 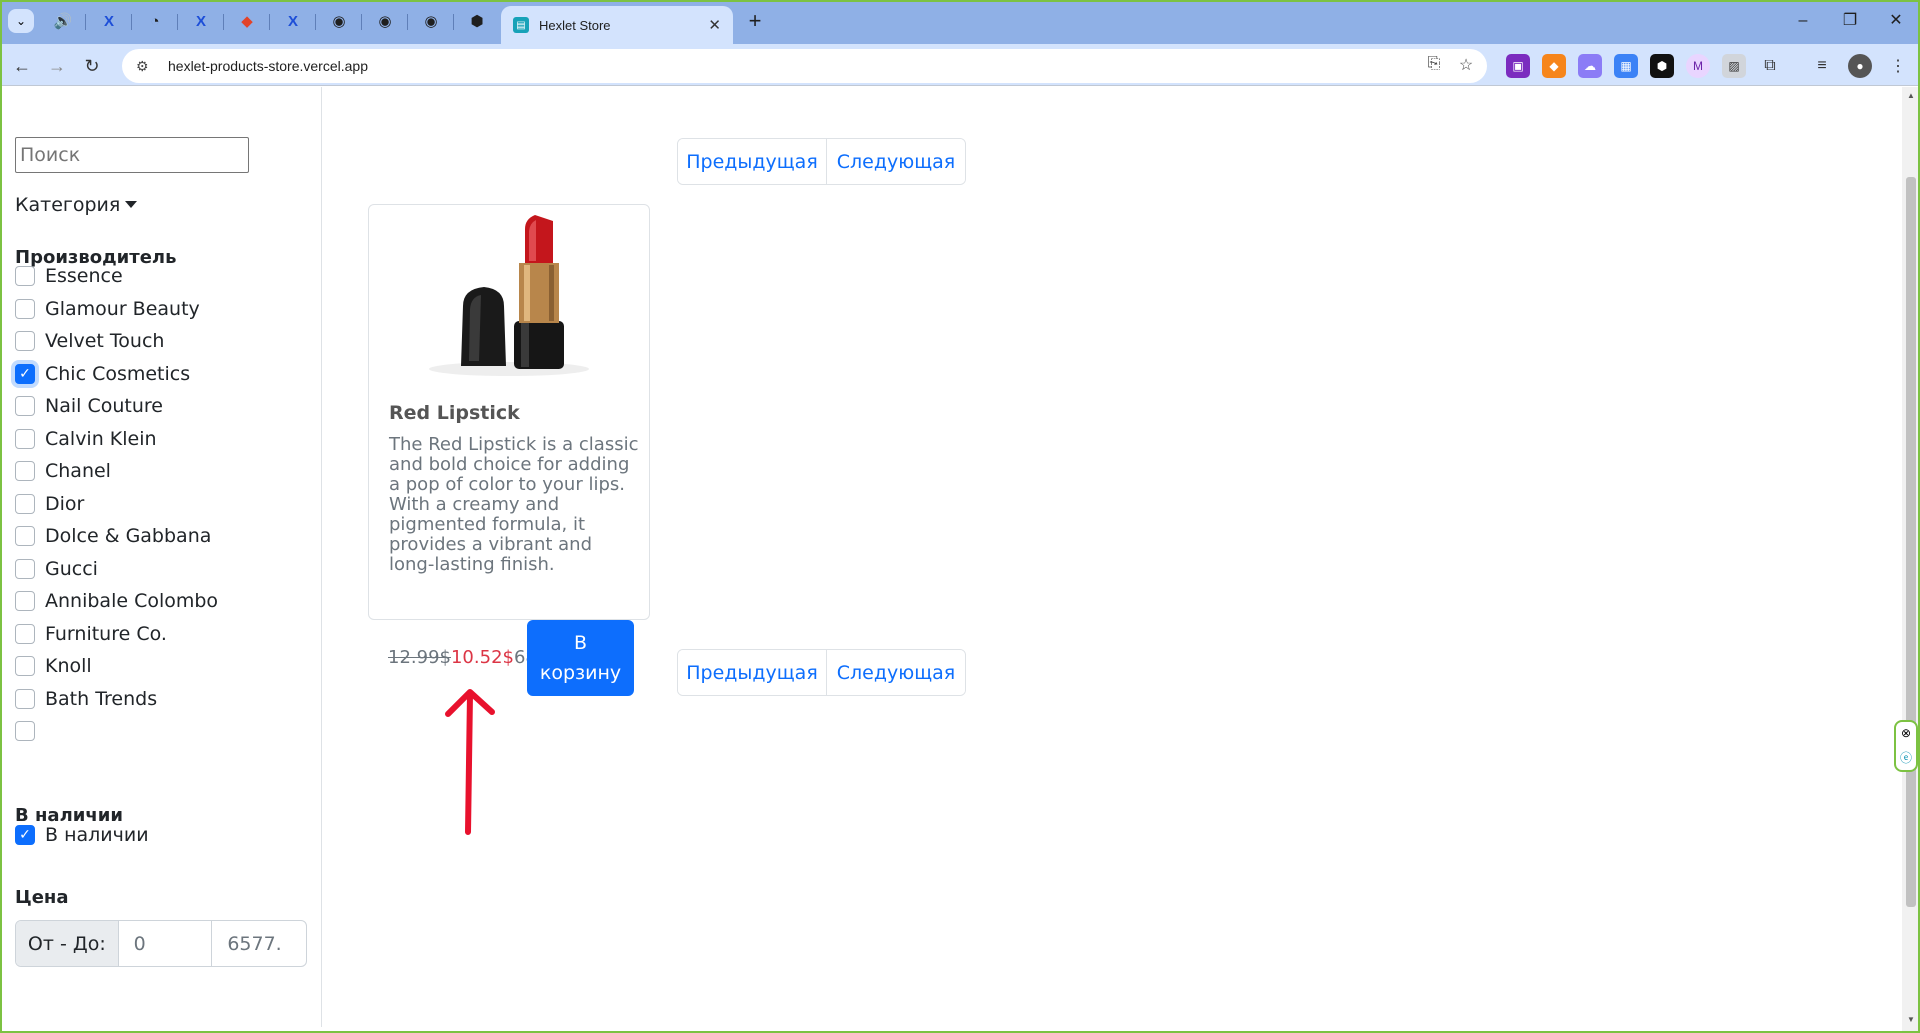 I want to click on tab-misc: ⬢, so click(x=477, y=21).